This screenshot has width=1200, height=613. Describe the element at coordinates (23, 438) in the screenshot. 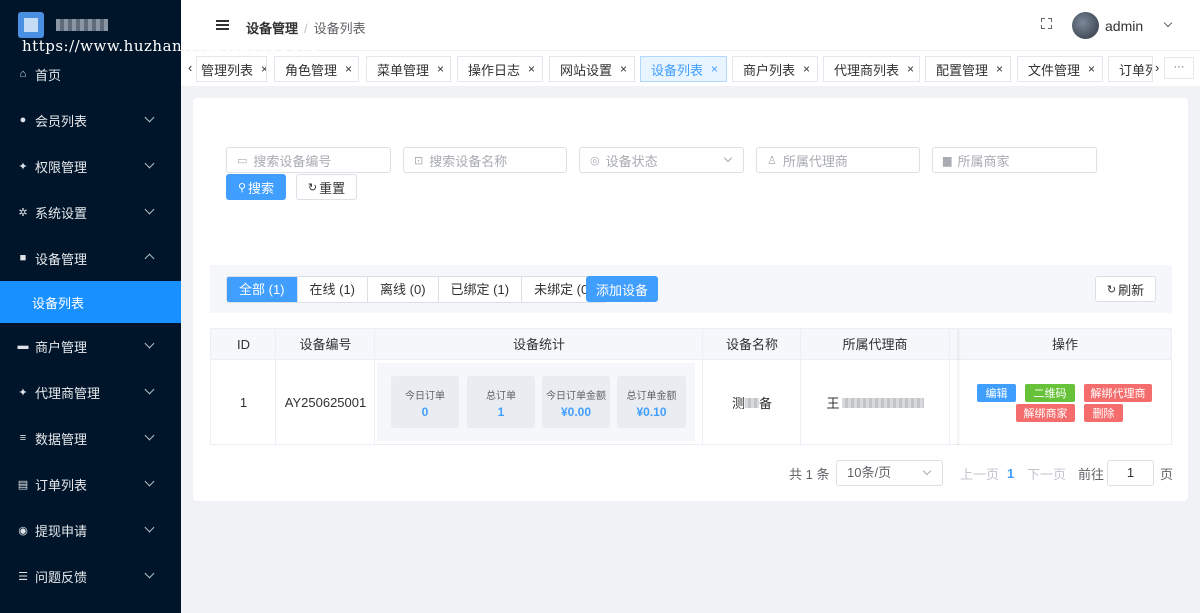

I see `database-icon: ≡` at that location.